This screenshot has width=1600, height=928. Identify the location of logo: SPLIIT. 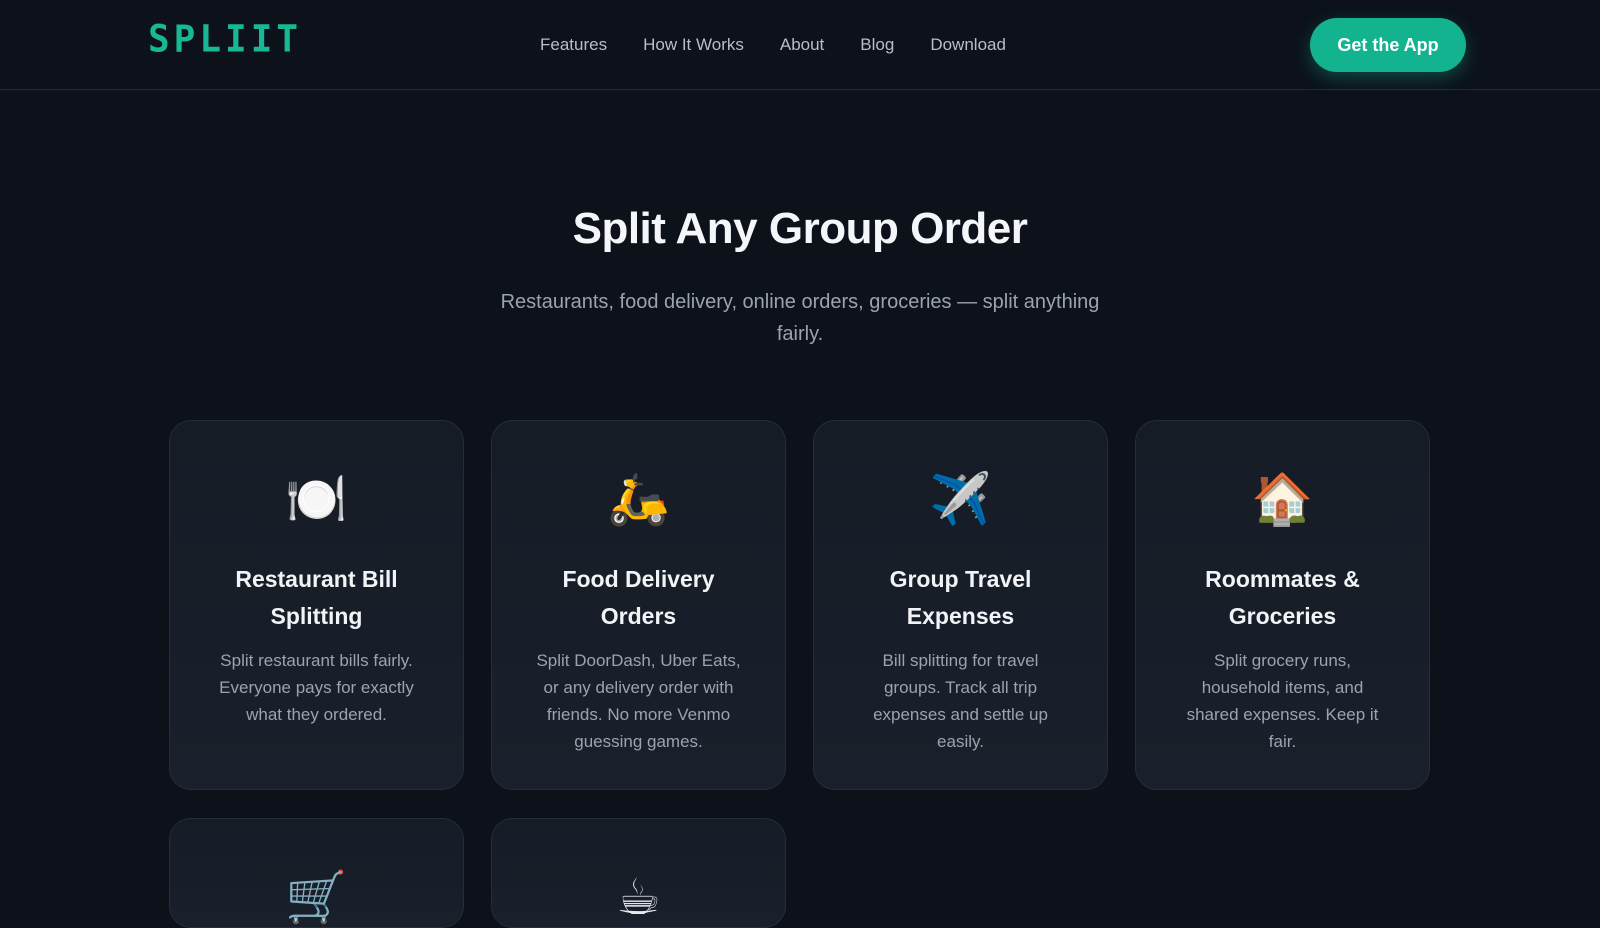
(225, 40).